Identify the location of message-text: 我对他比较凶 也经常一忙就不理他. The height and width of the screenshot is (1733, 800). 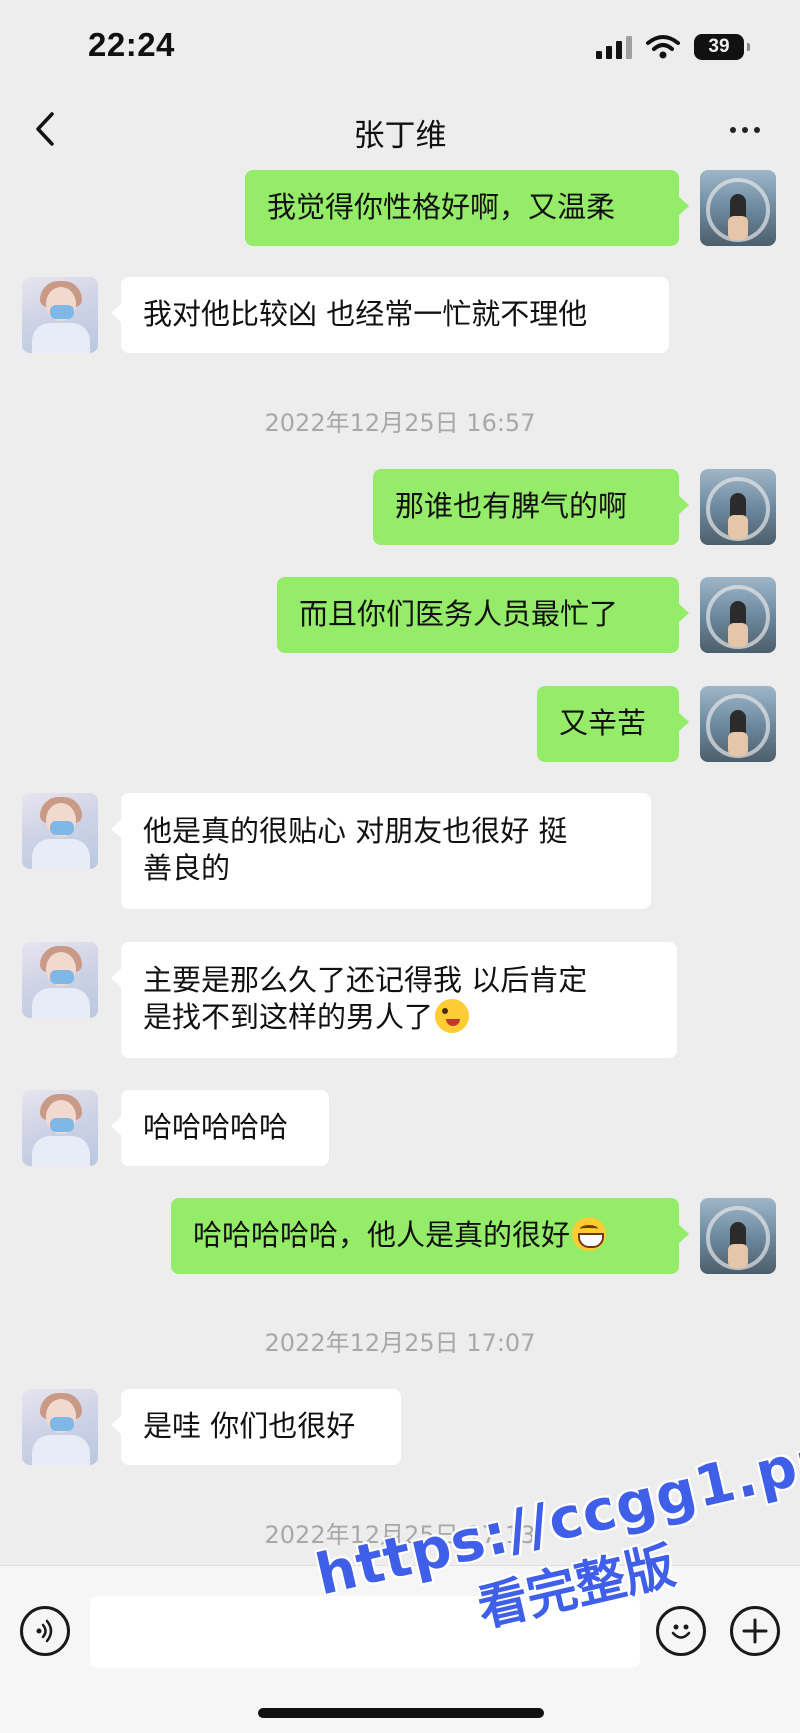
(365, 314).